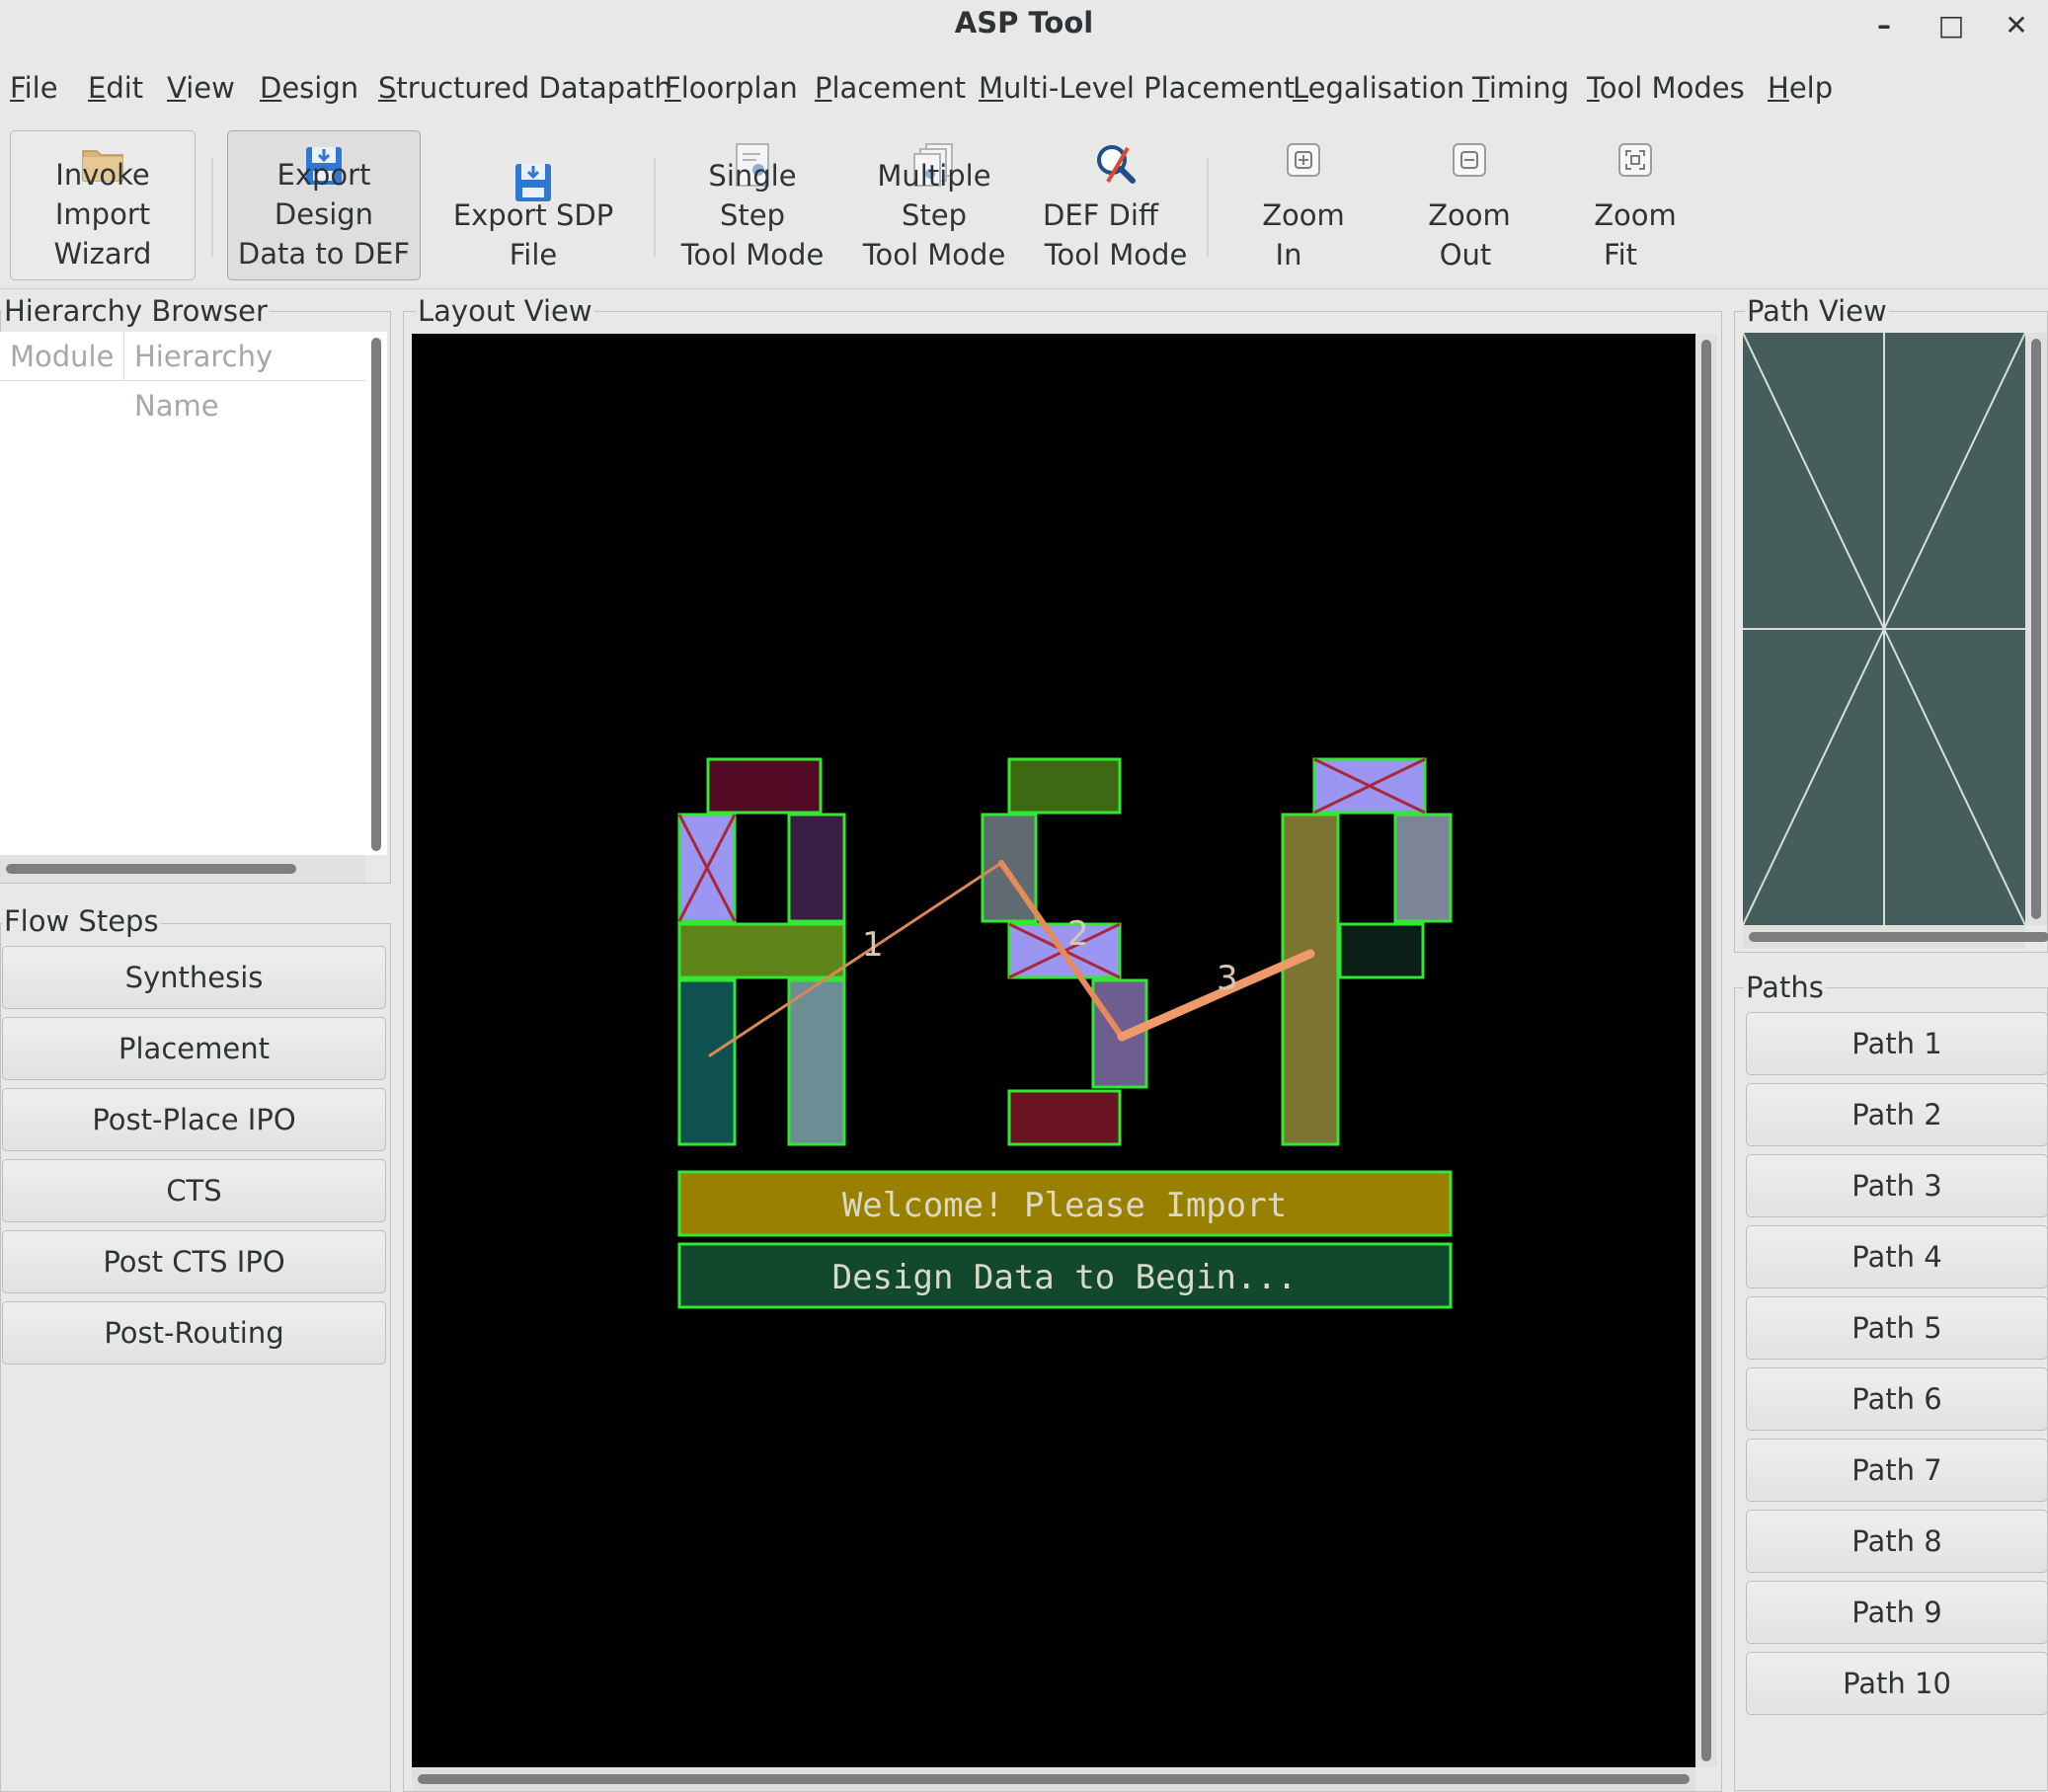 The image size is (2048, 1792). What do you see at coordinates (387, 88) in the screenshot?
I see `menu-mnemonic: S` at bounding box center [387, 88].